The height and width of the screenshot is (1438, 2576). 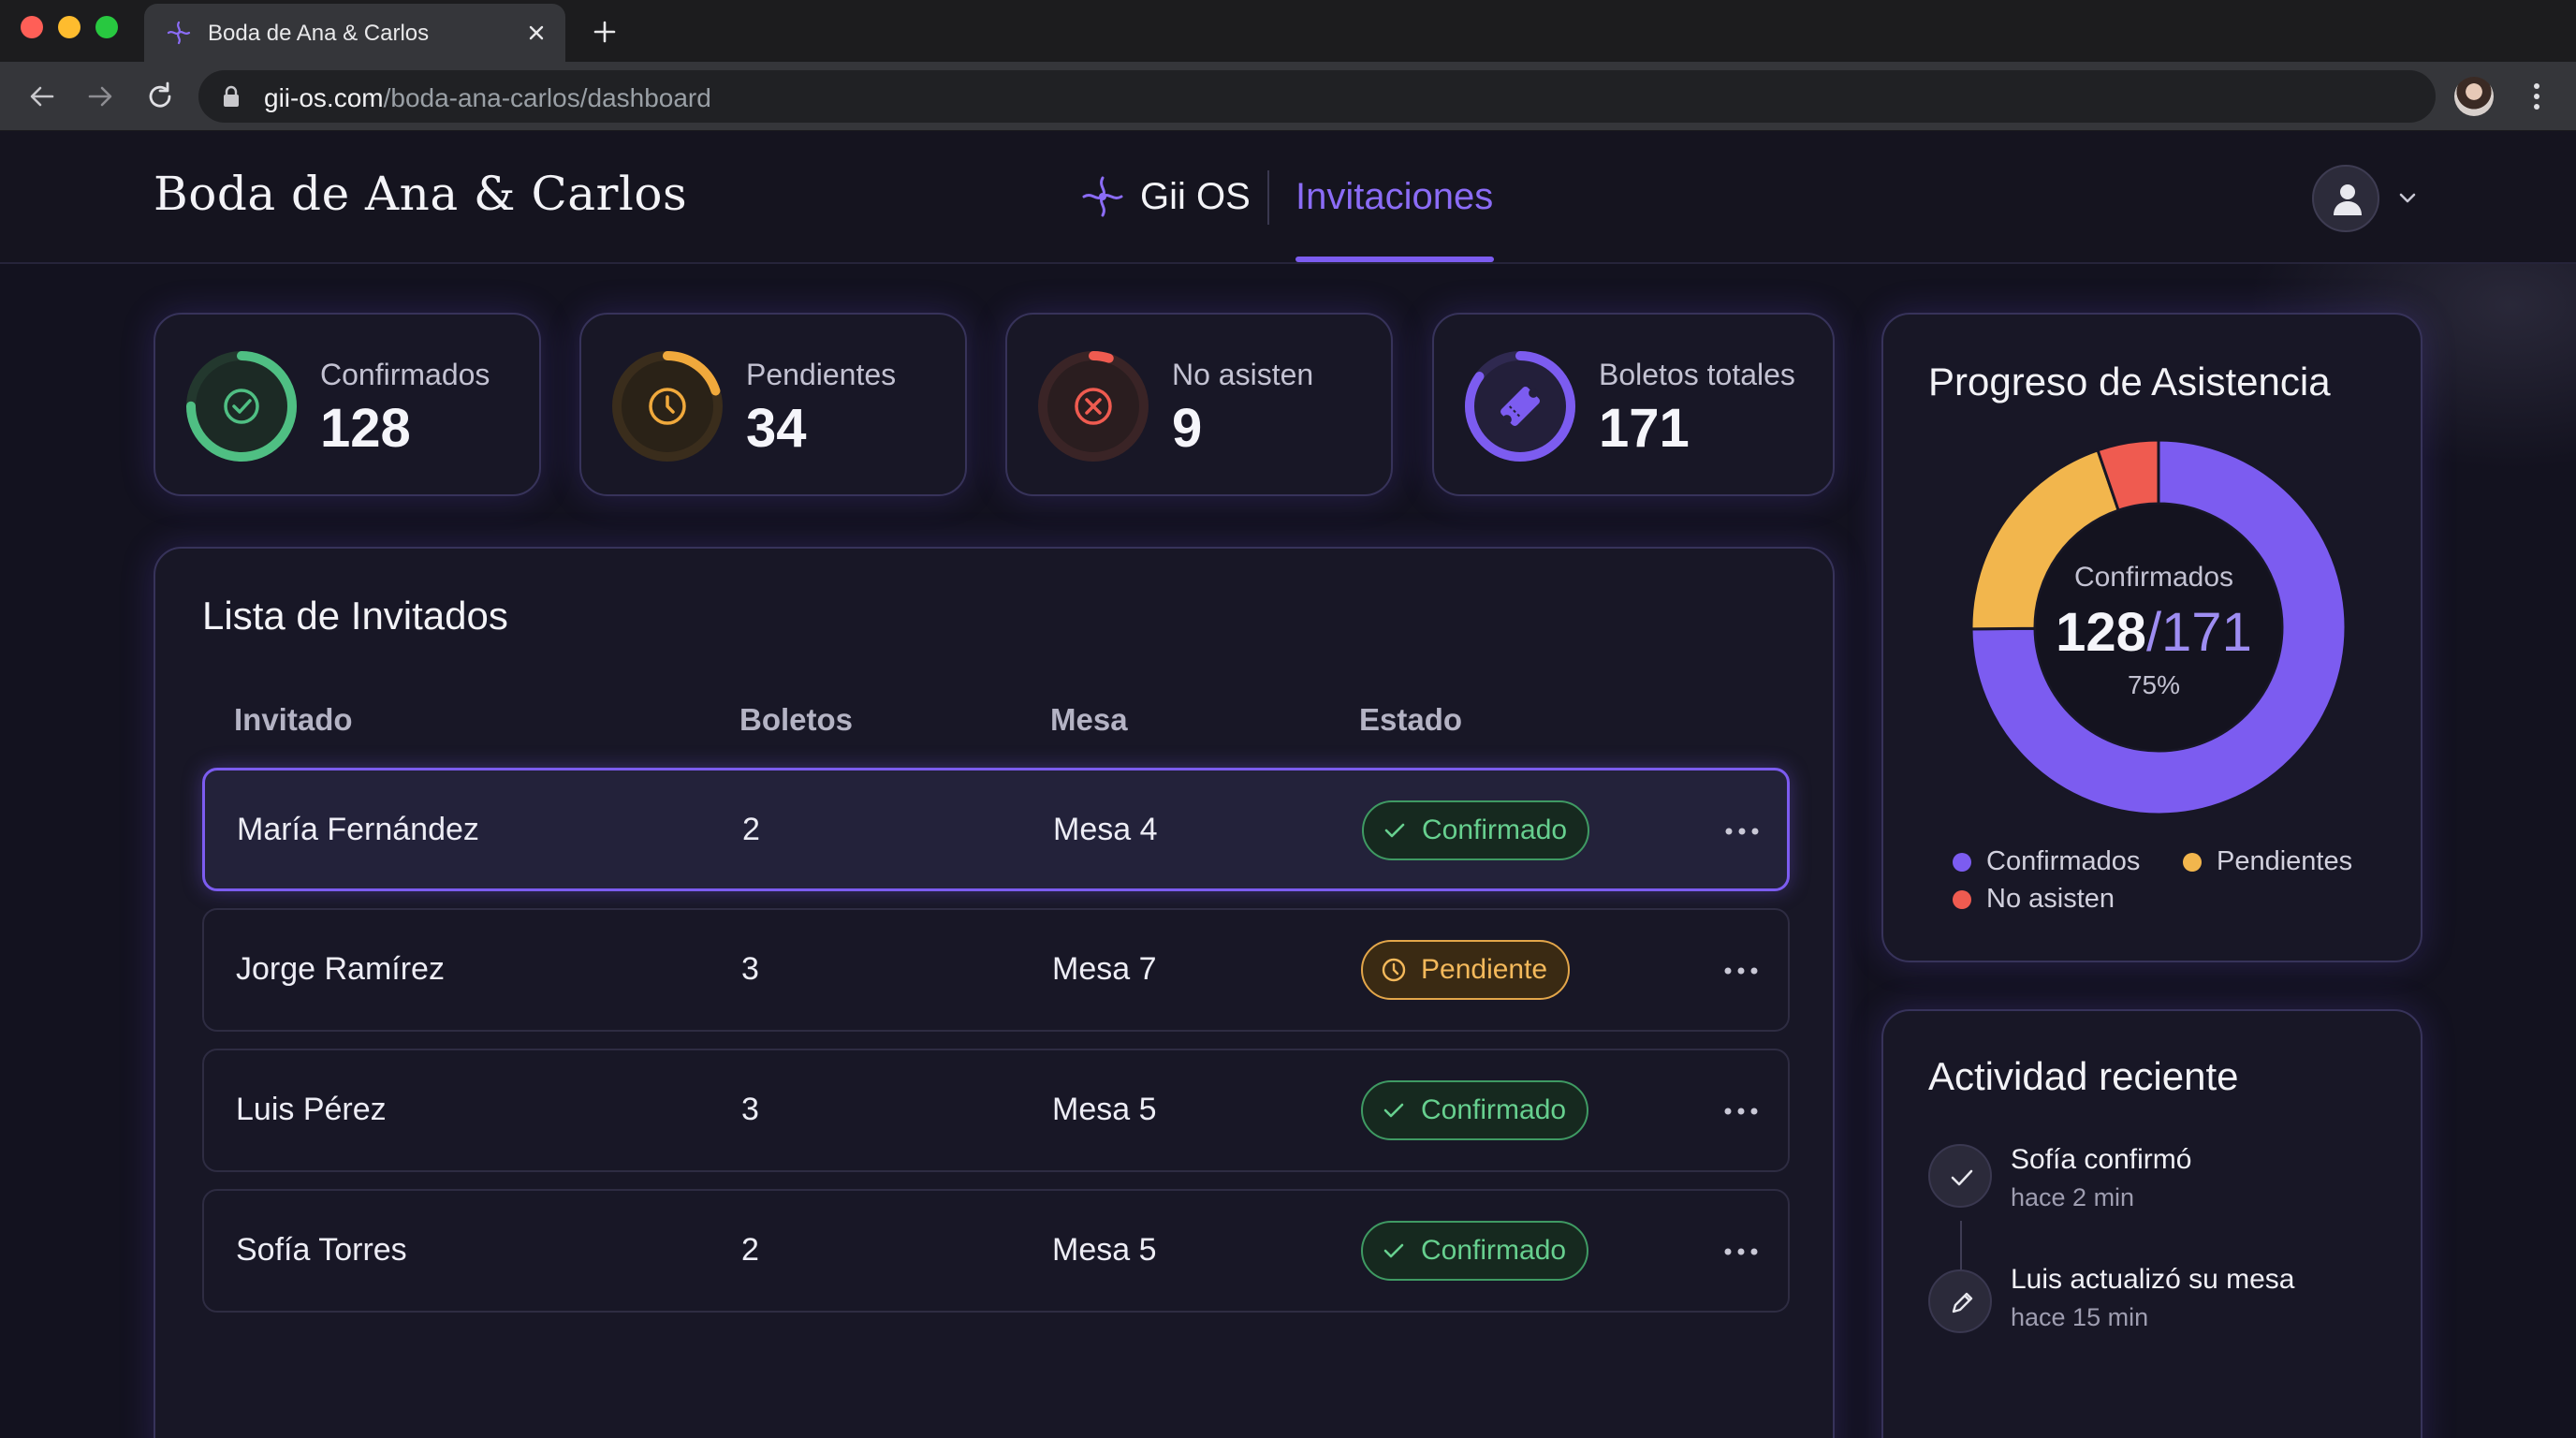 What do you see at coordinates (1962, 899) in the screenshot?
I see `legend-dot` at bounding box center [1962, 899].